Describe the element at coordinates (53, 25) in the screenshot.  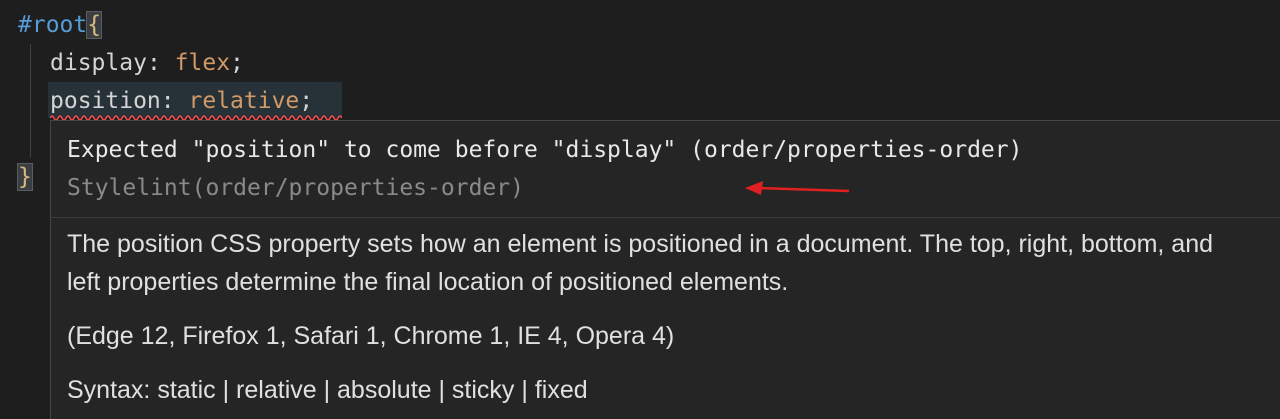
I see `css-selector: #root` at that location.